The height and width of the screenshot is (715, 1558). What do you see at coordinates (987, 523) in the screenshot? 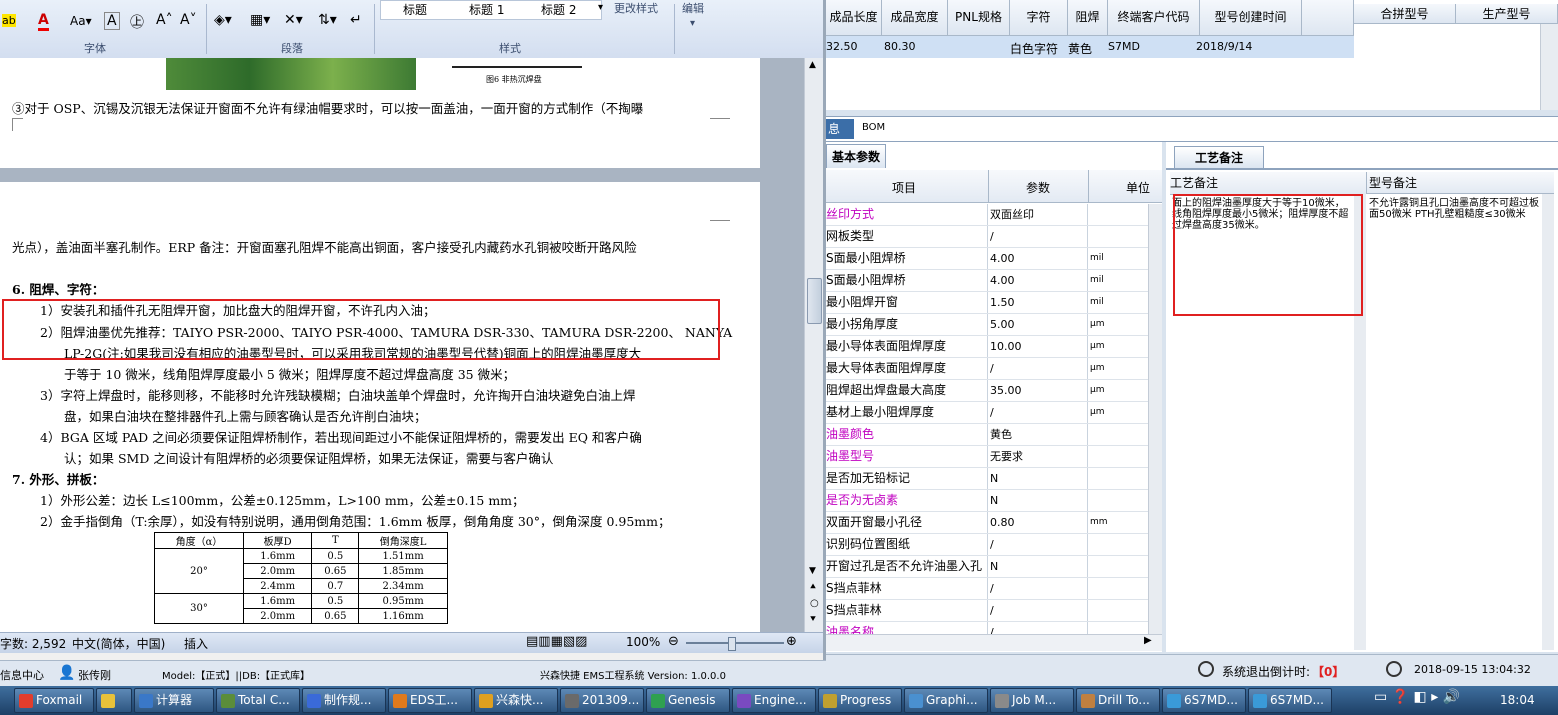
I see `param-row: 双面开窗最小孔径 0.80 mm` at bounding box center [987, 523].